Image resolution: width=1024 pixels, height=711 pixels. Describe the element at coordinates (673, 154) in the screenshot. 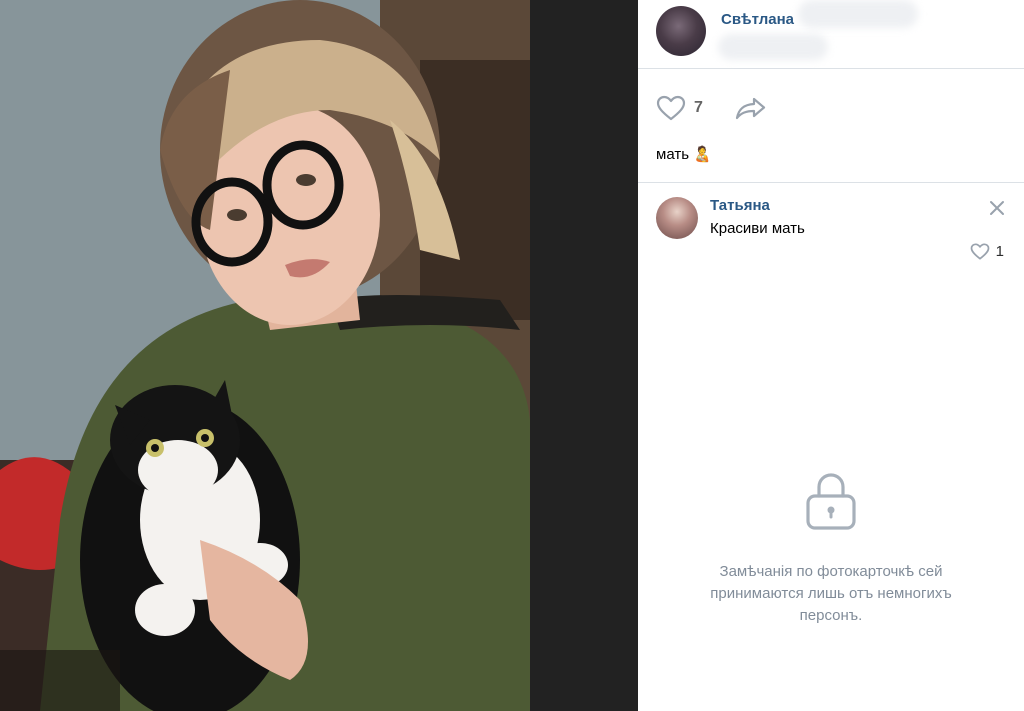

I see `caption-text: мать` at that location.